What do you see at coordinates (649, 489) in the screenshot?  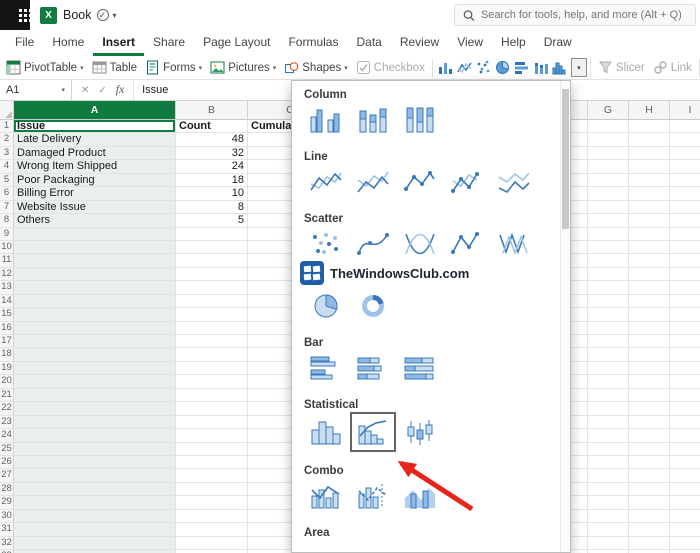 I see `cell-H28` at bounding box center [649, 489].